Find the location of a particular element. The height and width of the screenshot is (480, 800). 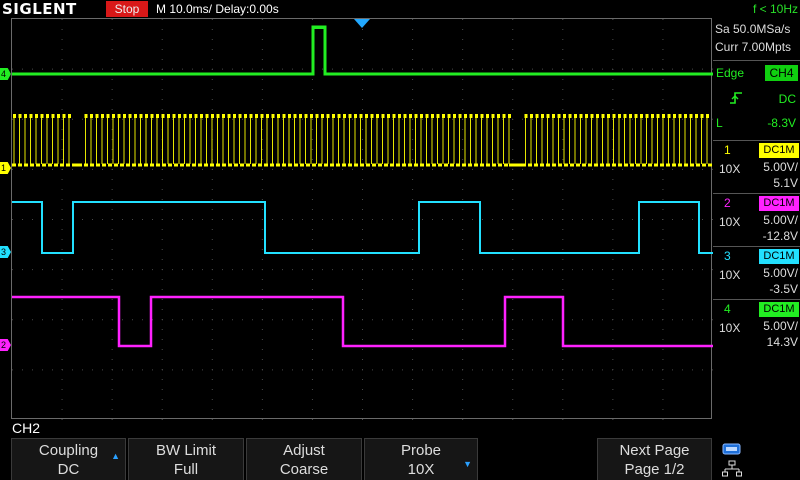

softkey-label: Probe is located at coordinates (421, 450).